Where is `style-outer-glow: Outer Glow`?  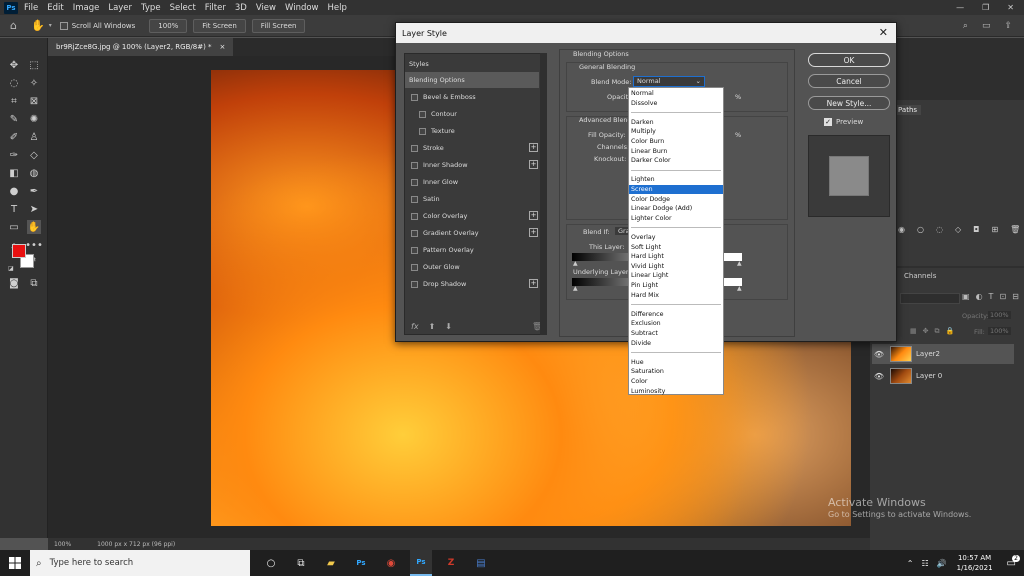 style-outer-glow: Outer Glow is located at coordinates (472, 267).